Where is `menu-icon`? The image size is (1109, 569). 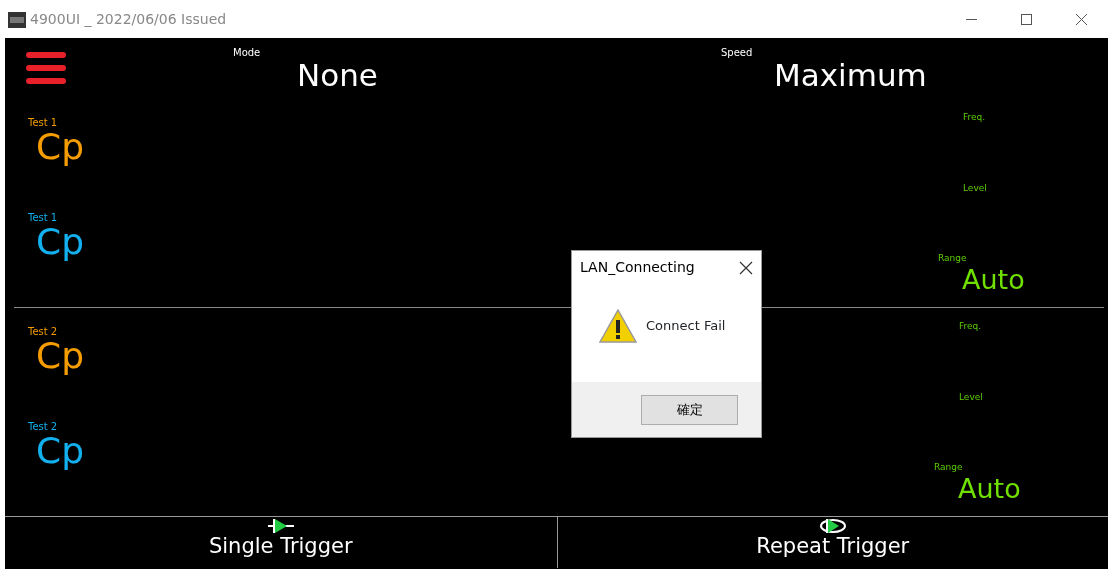 menu-icon is located at coordinates (46, 69).